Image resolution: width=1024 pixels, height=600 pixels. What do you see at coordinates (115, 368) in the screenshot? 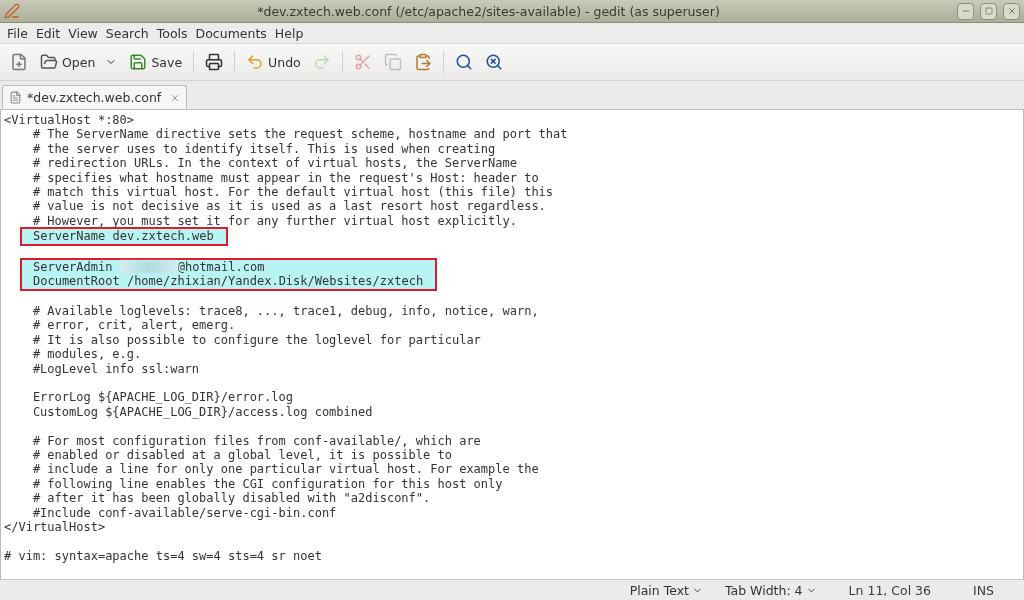
I see `code-line: #LogLevel info ssl:warn` at bounding box center [115, 368].